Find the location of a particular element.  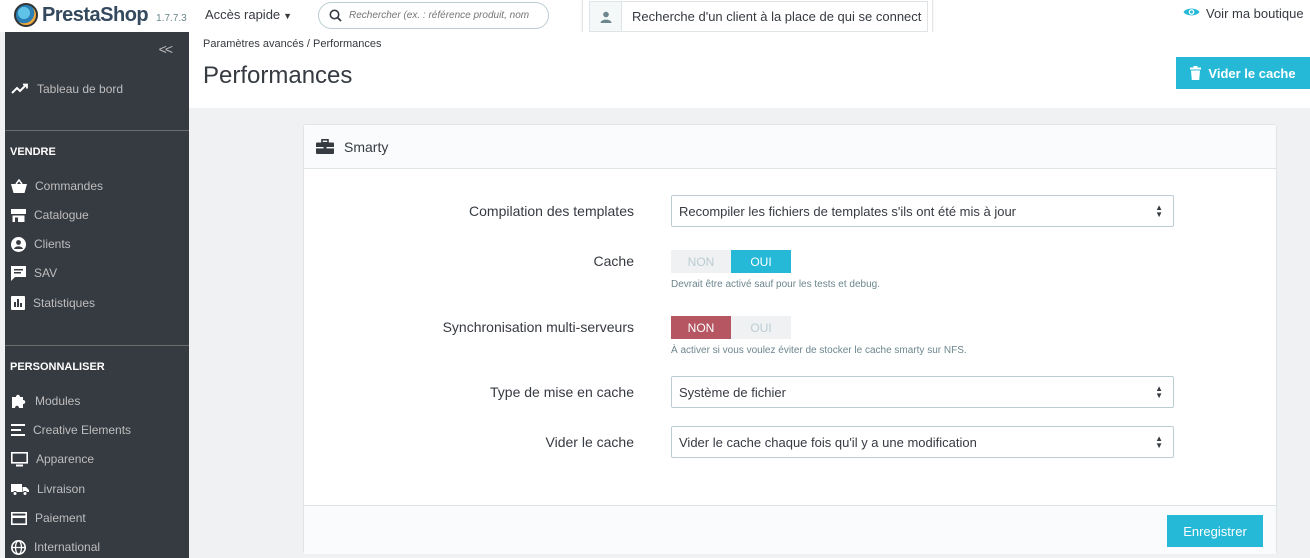

compilation-label: Compilation des templates is located at coordinates (551, 211).